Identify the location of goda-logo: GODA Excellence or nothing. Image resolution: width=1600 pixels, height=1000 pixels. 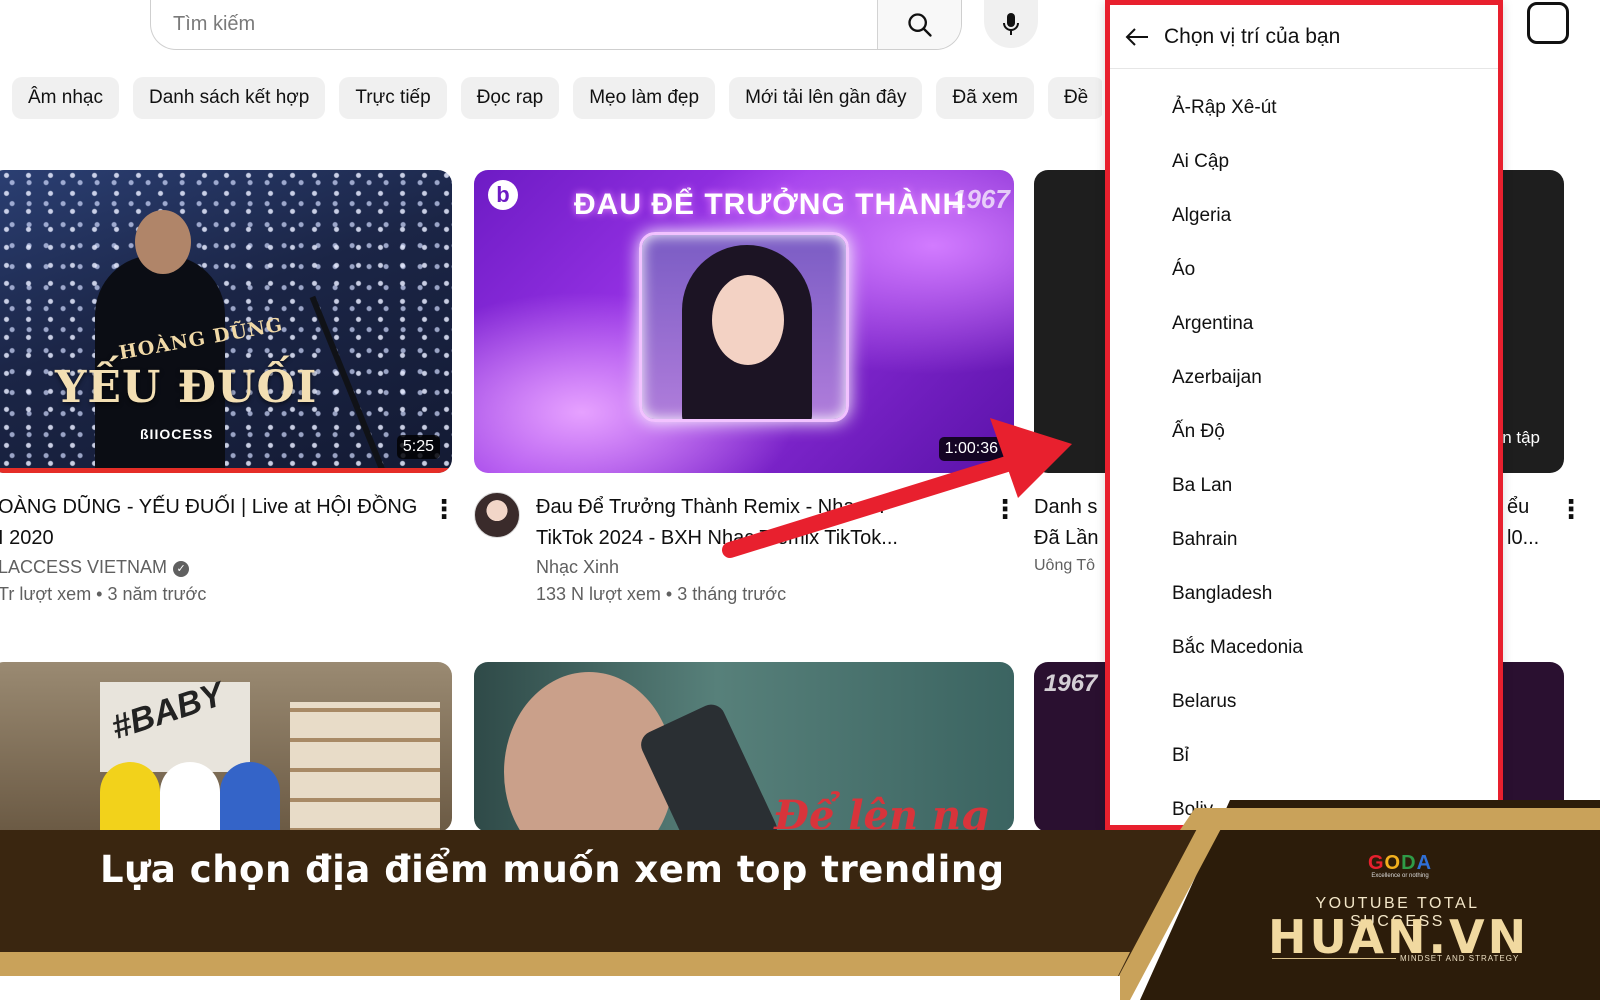
(1400, 865).